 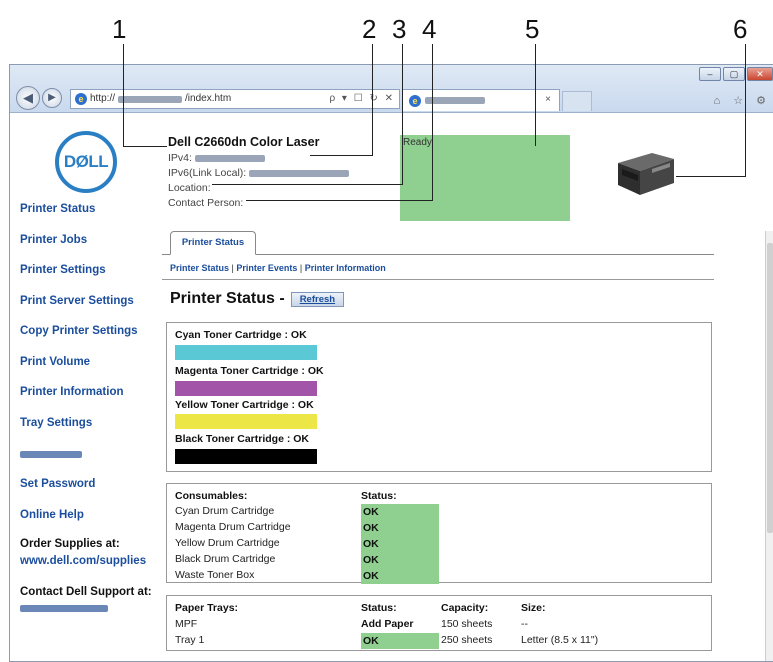 I want to click on tray-status: OK, so click(x=400, y=641).